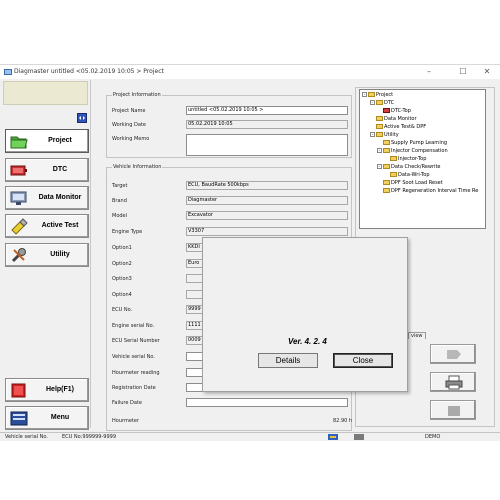 The height and width of the screenshot is (500, 500). Describe the element at coordinates (19, 418) in the screenshot. I see `menu-icon` at that location.